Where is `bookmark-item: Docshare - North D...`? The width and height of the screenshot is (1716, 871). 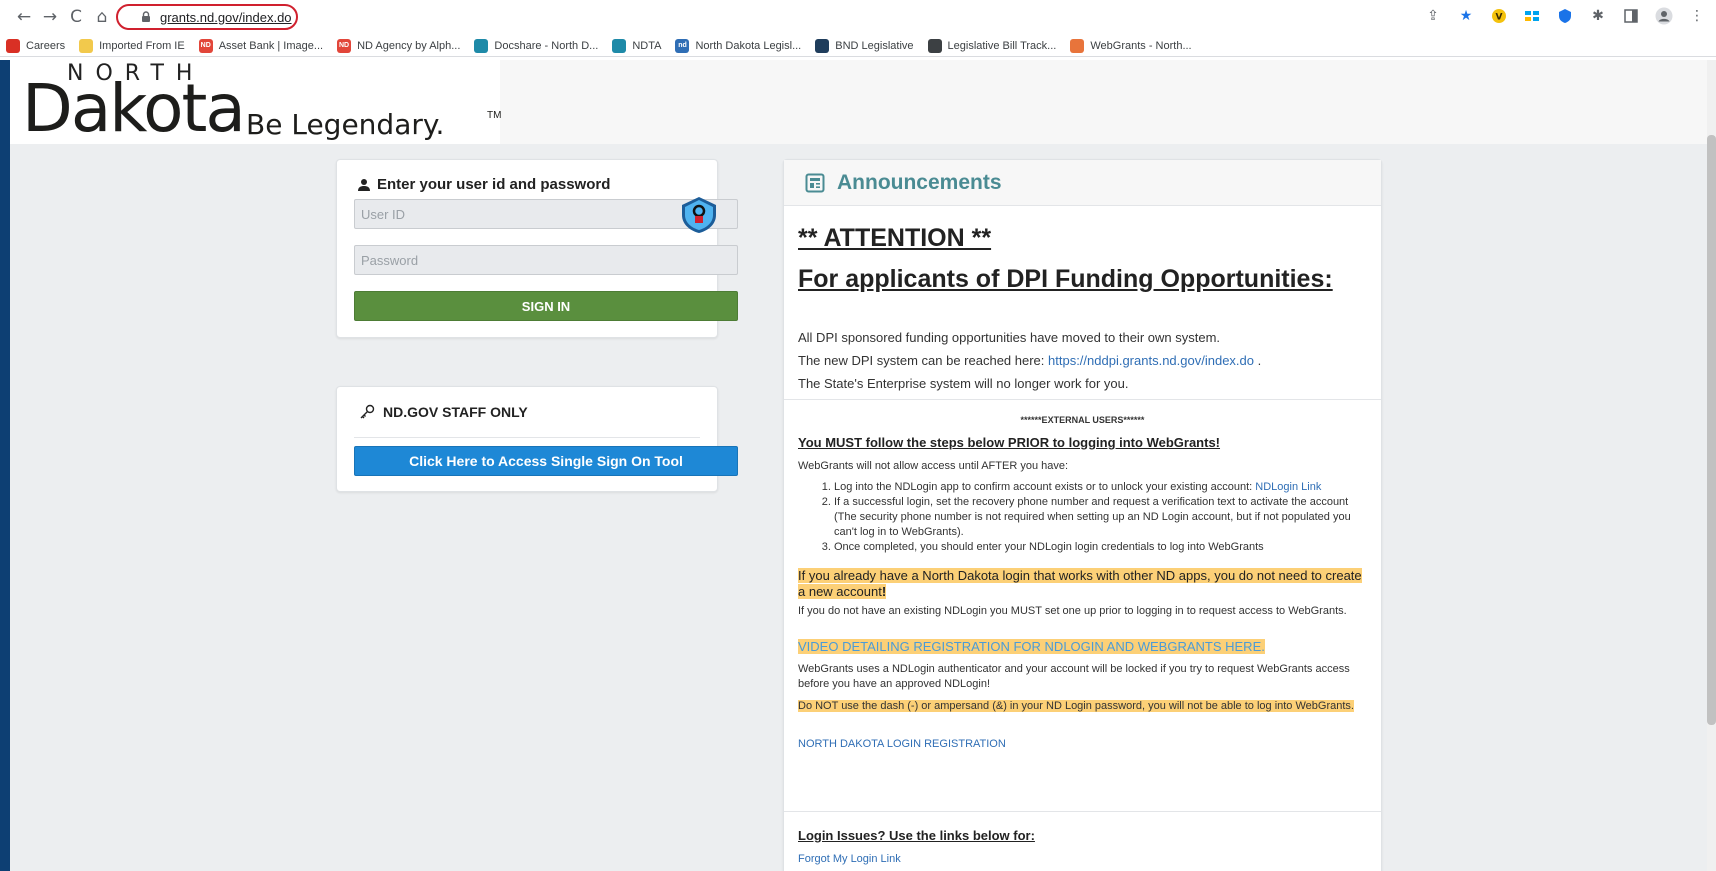 bookmark-item: Docshare - North D... is located at coordinates (536, 45).